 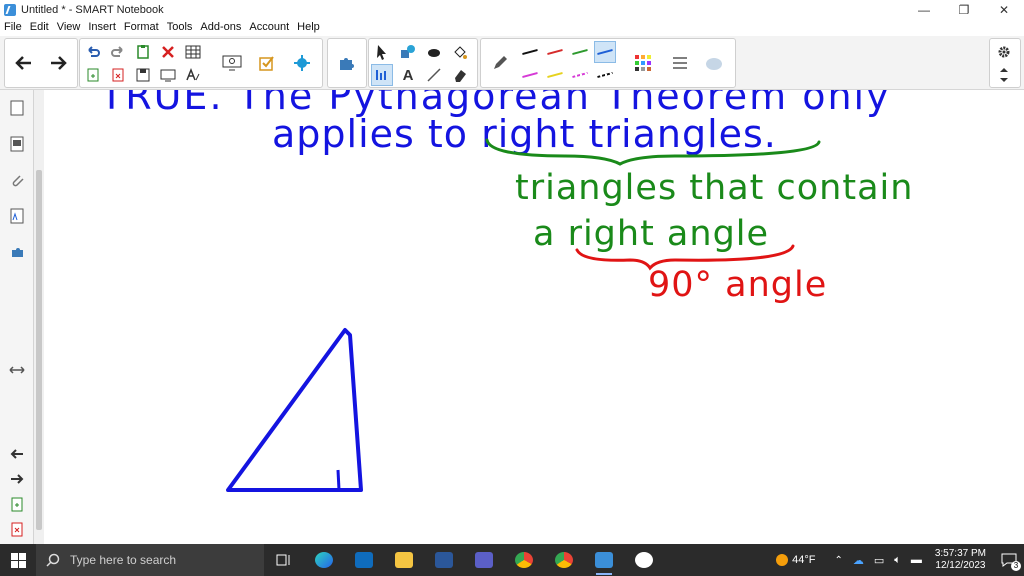 I want to click on properties-tab, so click(x=17, y=216).